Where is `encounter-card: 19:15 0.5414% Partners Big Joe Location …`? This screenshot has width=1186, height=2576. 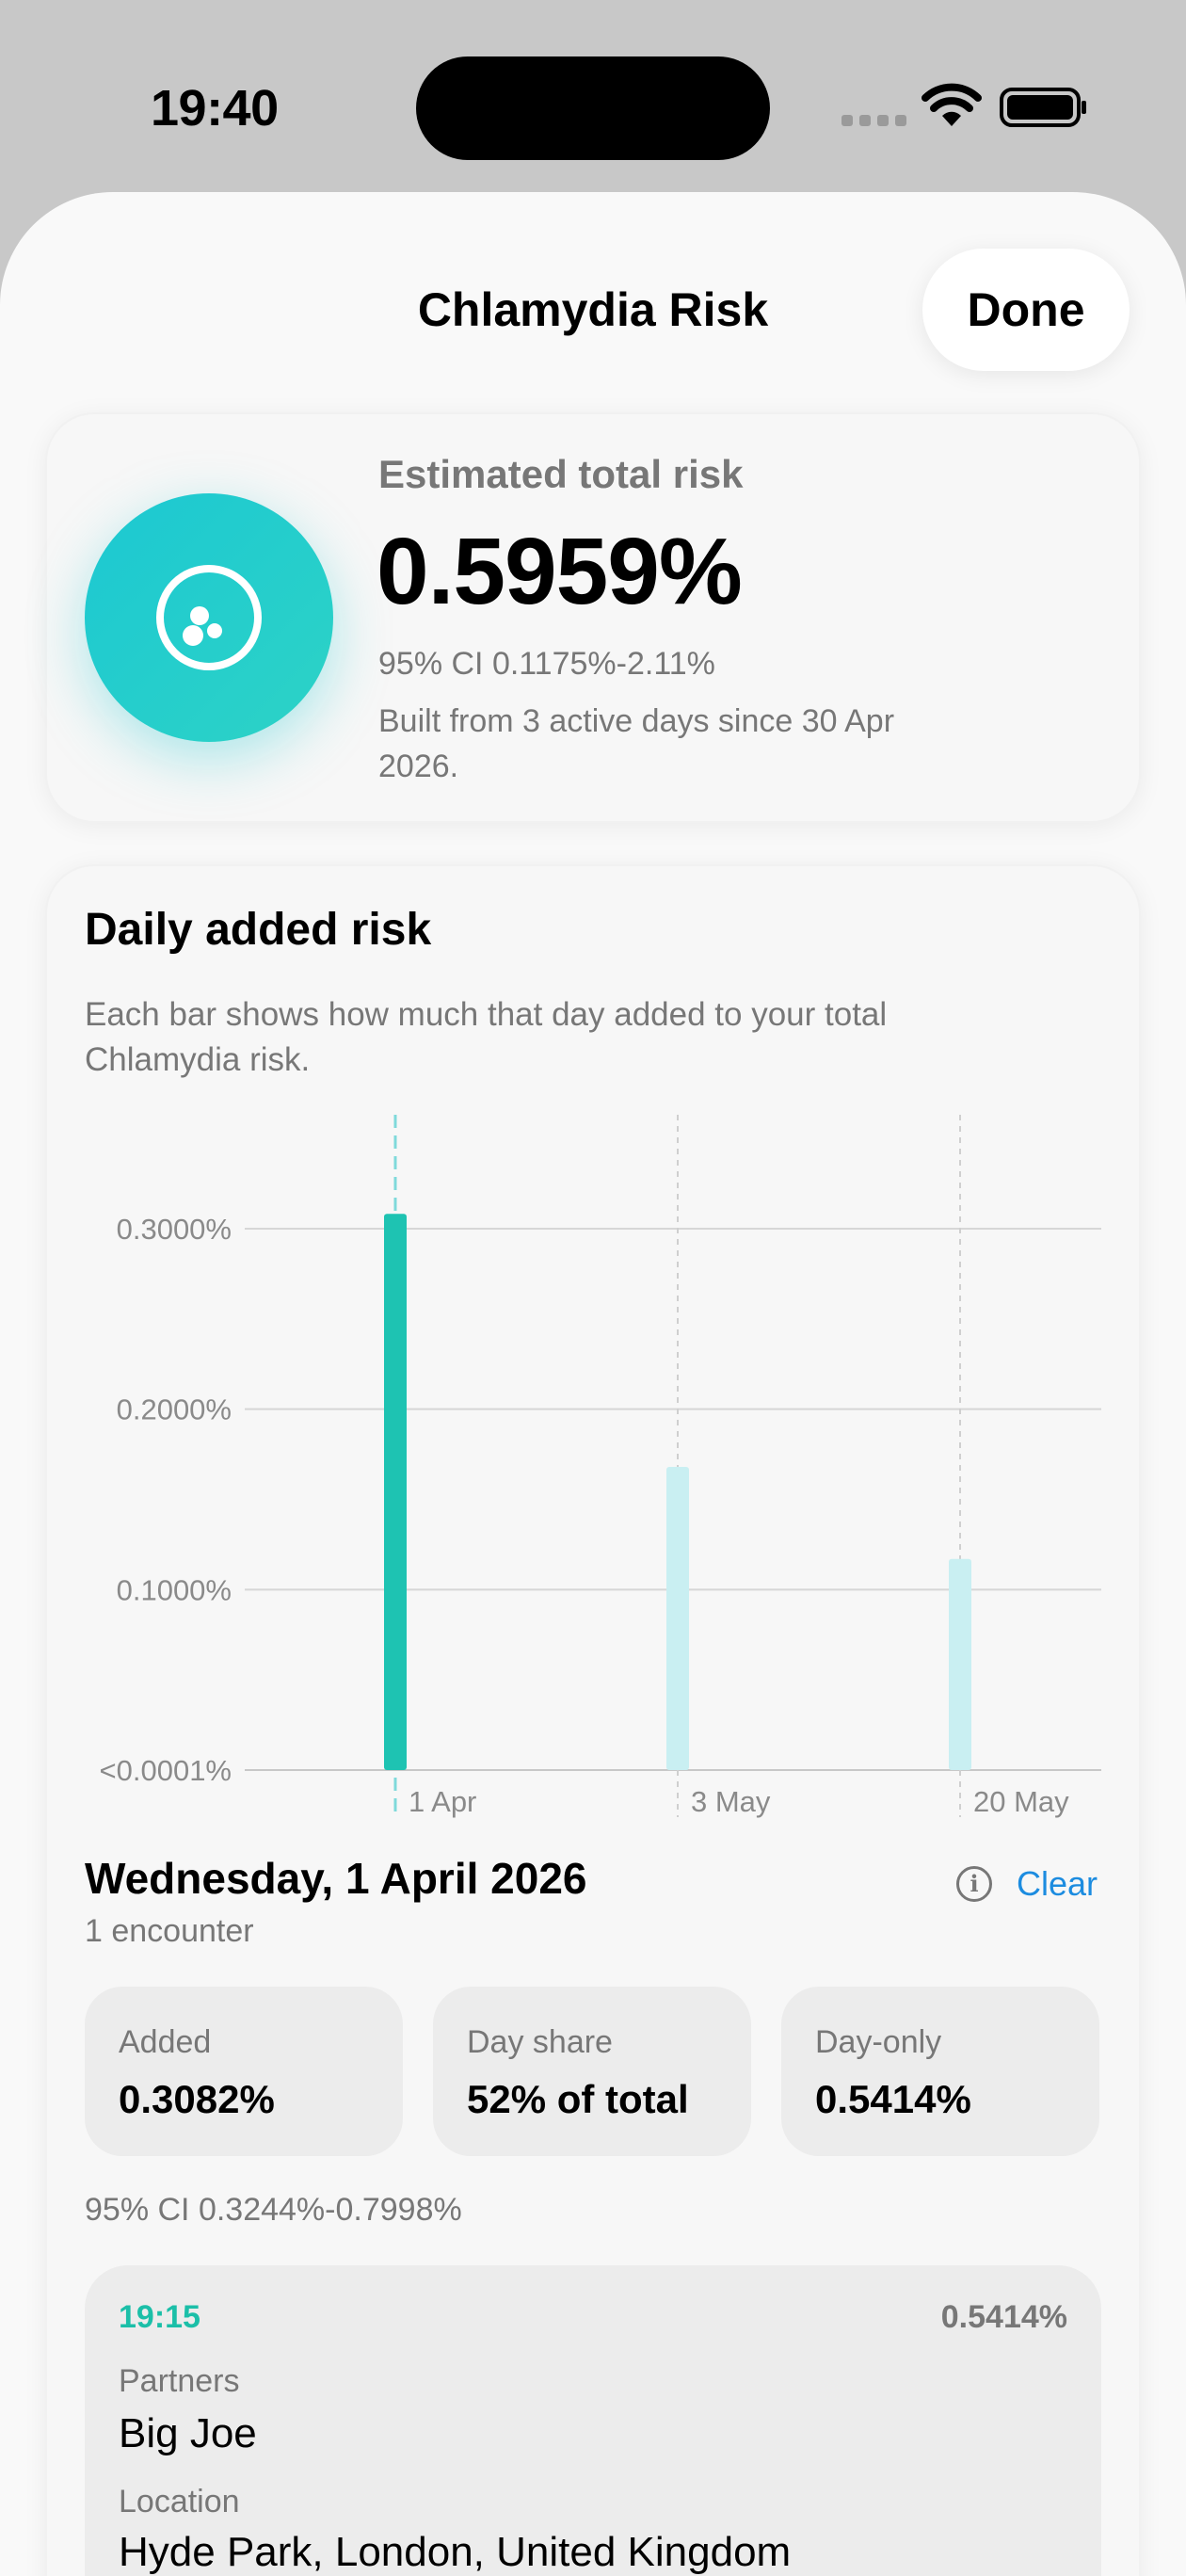 encounter-card: 19:15 0.5414% Partners Big Joe Location … is located at coordinates (593, 2420).